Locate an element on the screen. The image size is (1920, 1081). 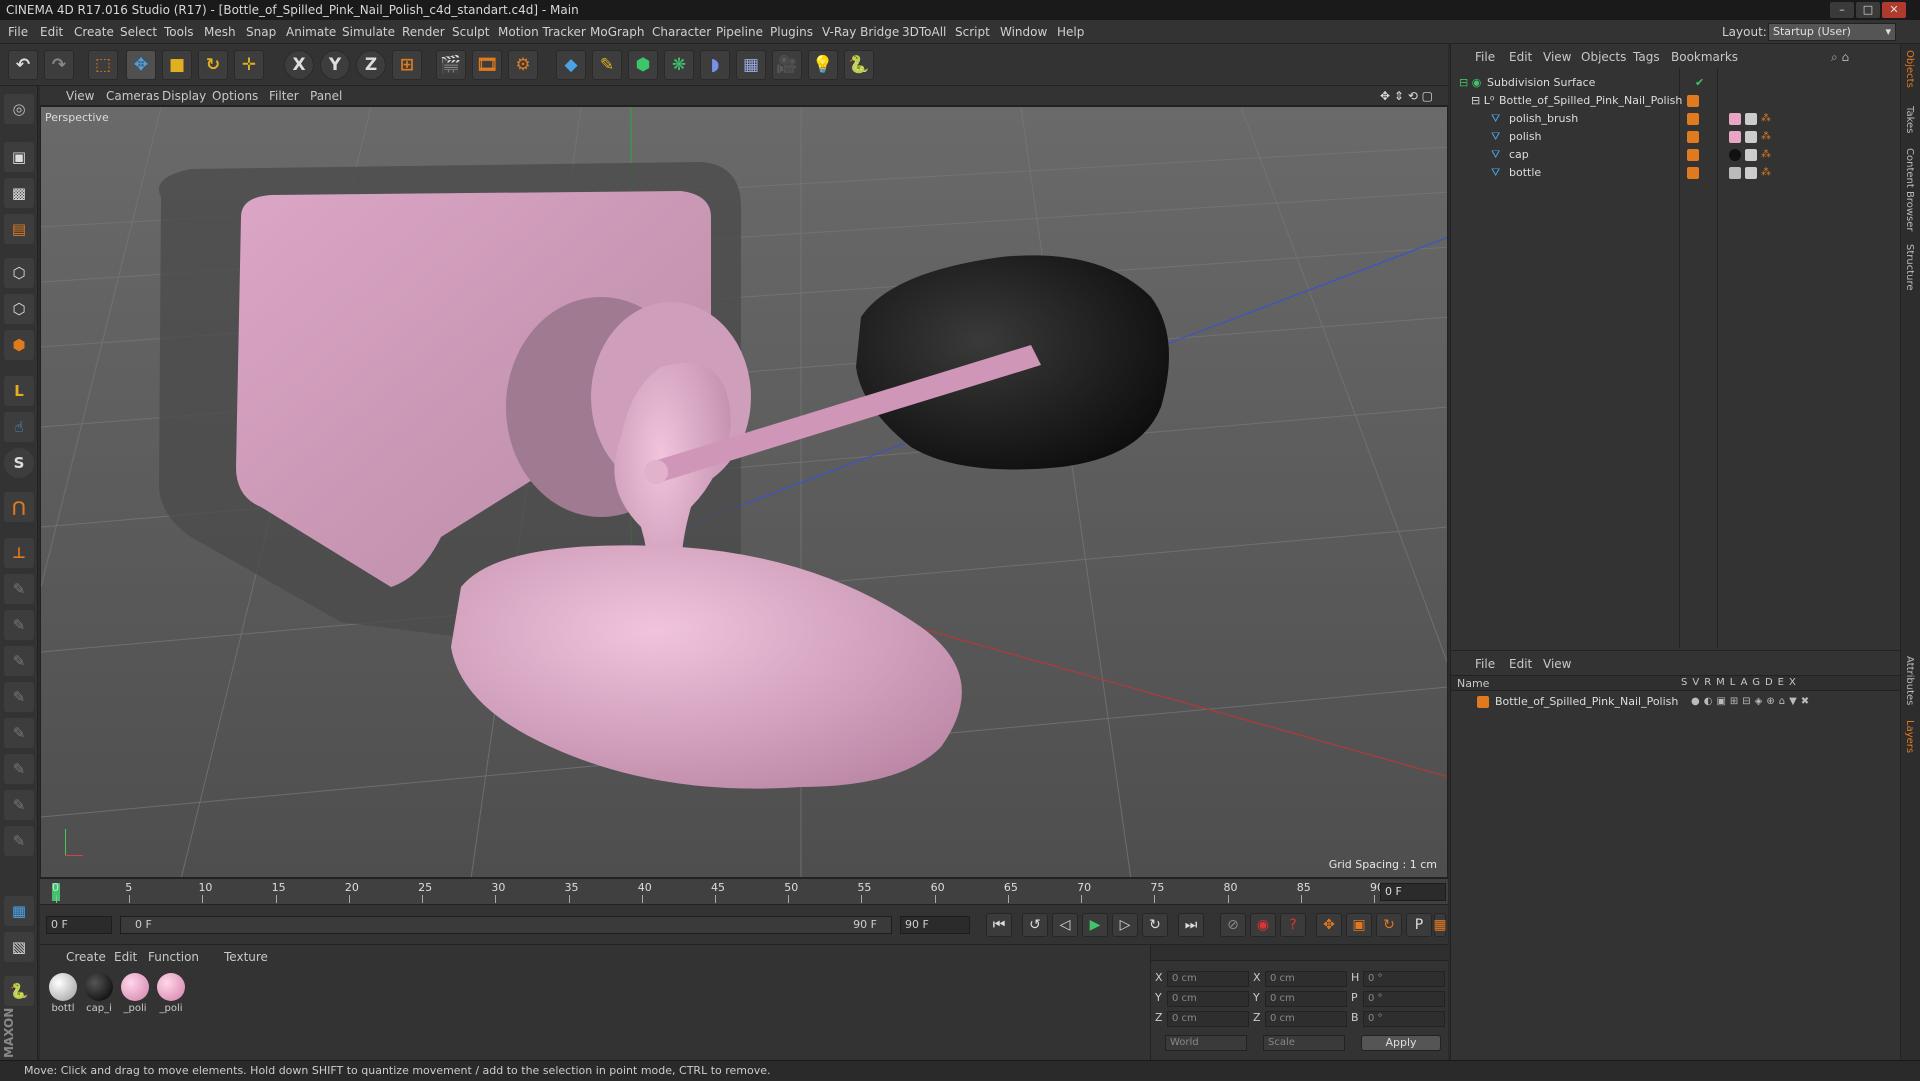
menu-pipeline: Pipeline is located at coordinates (739, 32).